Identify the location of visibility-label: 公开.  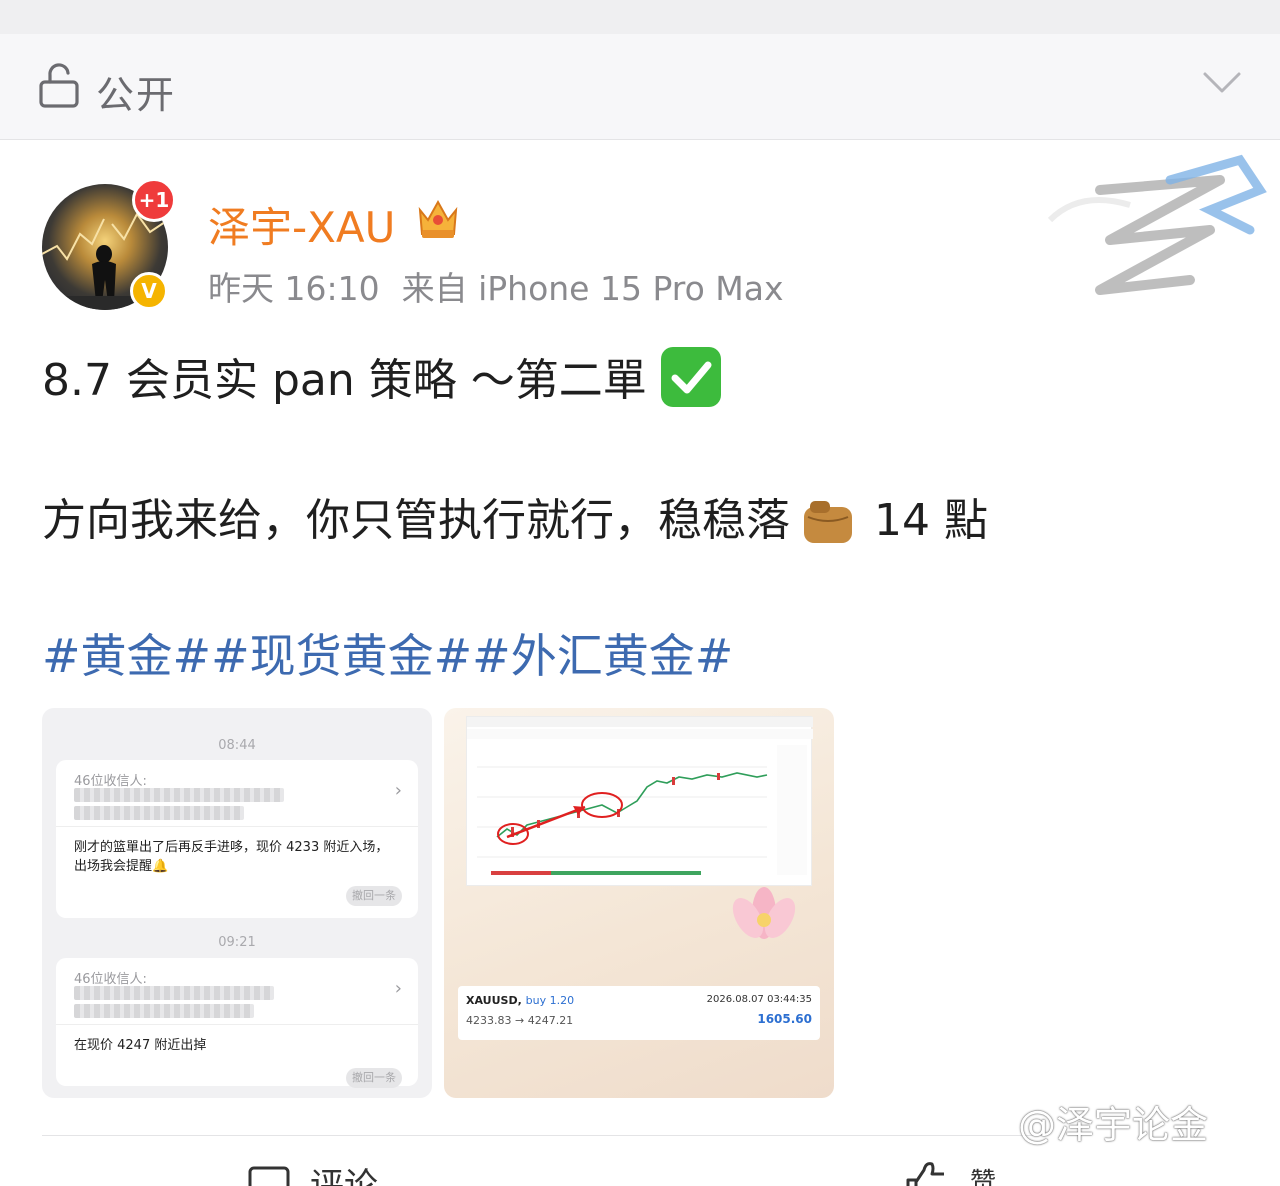
(136, 95).